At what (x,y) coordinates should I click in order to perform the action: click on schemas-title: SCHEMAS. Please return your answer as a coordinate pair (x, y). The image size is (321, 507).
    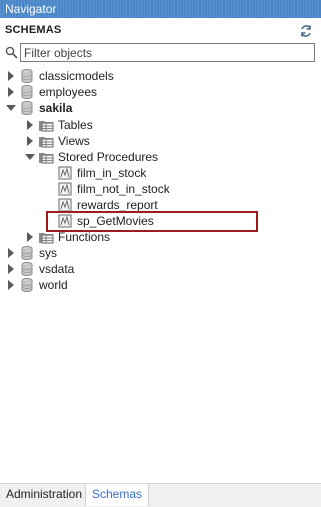
    Looking at the image, I should click on (33, 30).